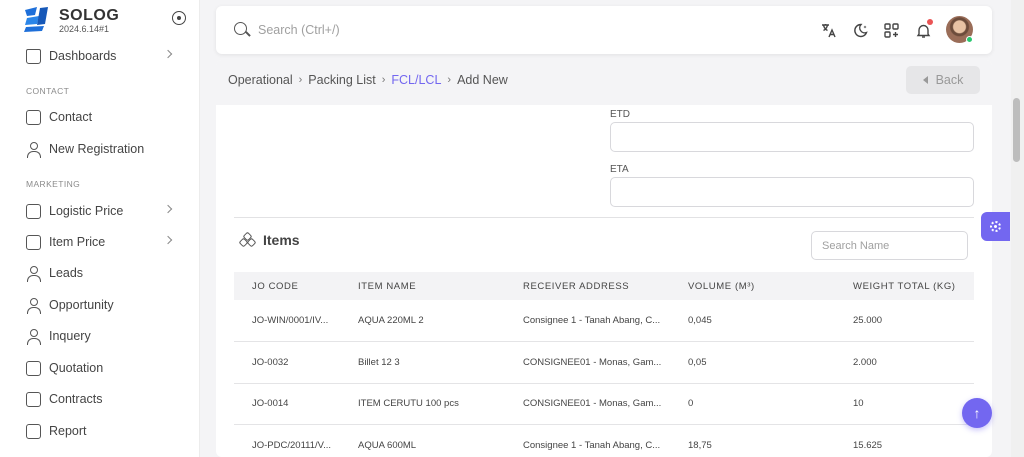 The height and width of the screenshot is (457, 1024). I want to click on sidebar-item-label: Item Price, so click(77, 242).